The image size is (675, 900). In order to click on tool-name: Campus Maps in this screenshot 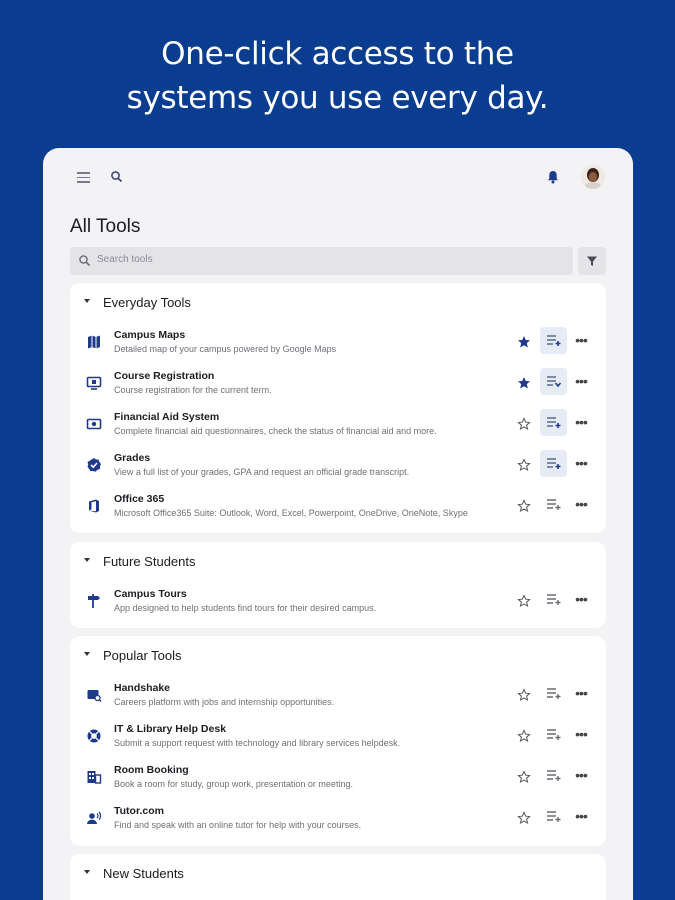, I will do `click(150, 335)`.